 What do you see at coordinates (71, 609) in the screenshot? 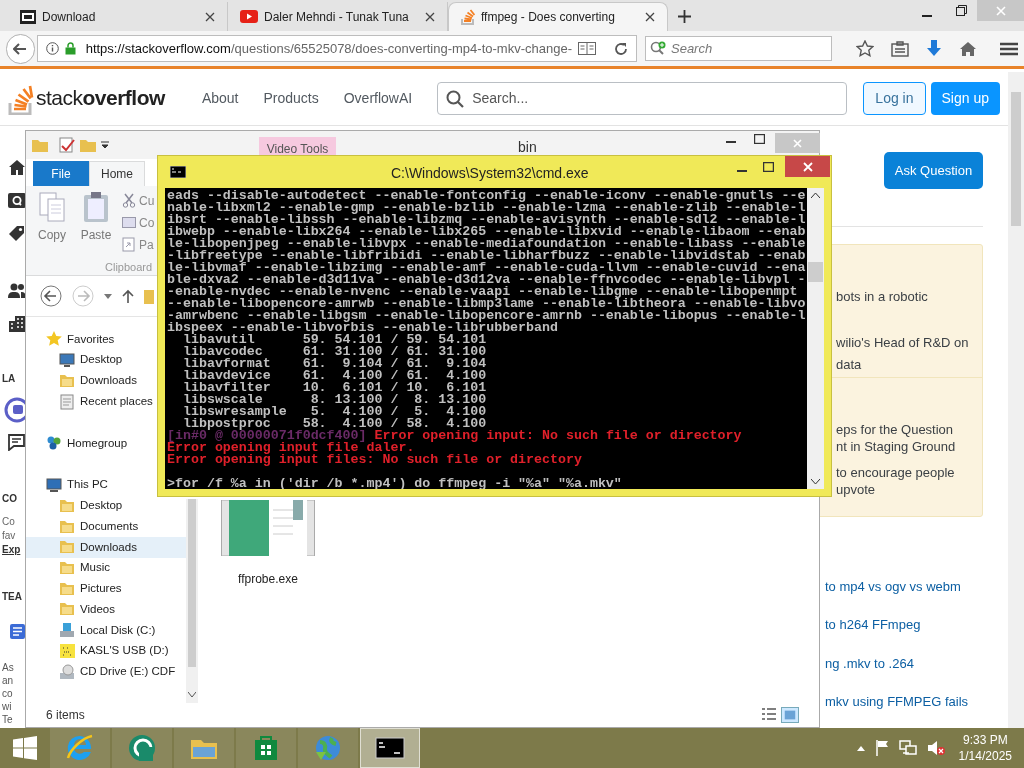
I see `nav-item: Videos` at bounding box center [71, 609].